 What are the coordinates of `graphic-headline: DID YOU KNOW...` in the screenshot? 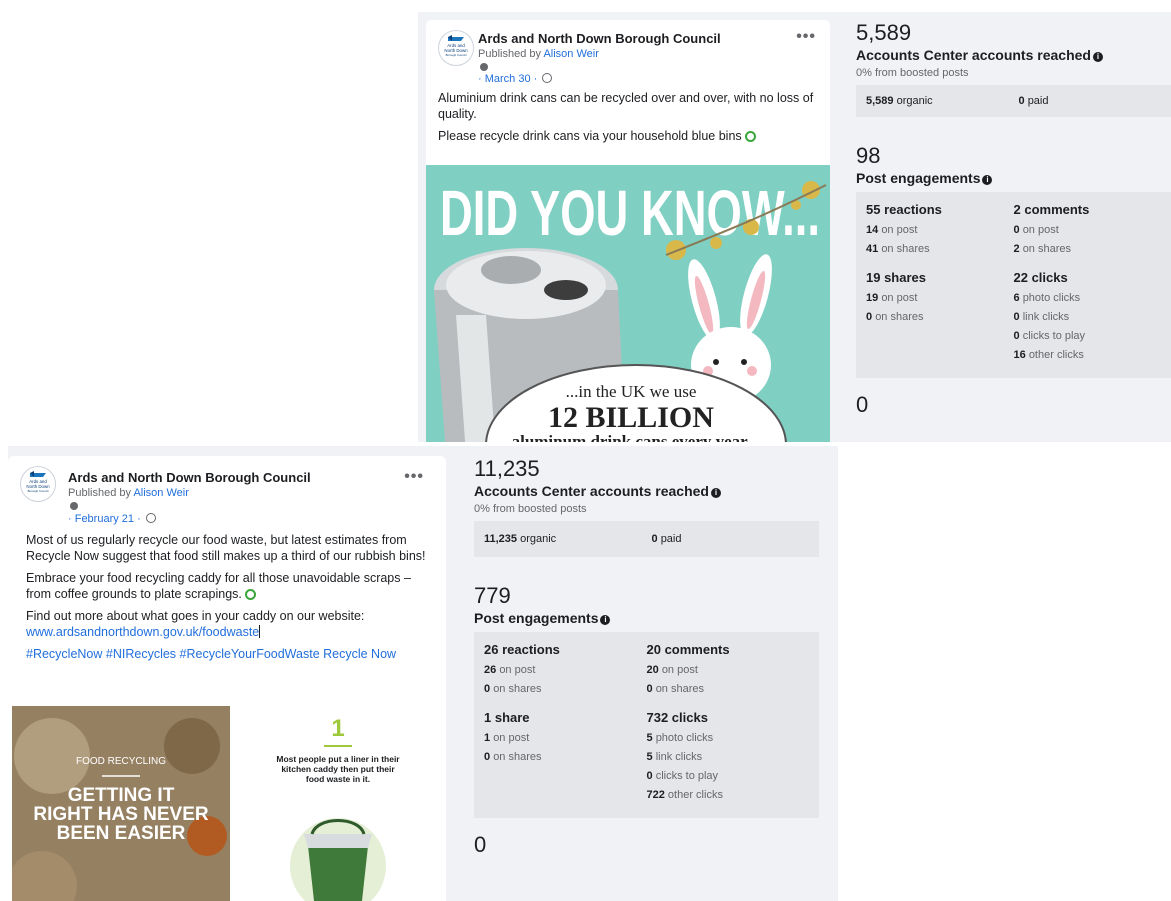 It's located at (630, 213).